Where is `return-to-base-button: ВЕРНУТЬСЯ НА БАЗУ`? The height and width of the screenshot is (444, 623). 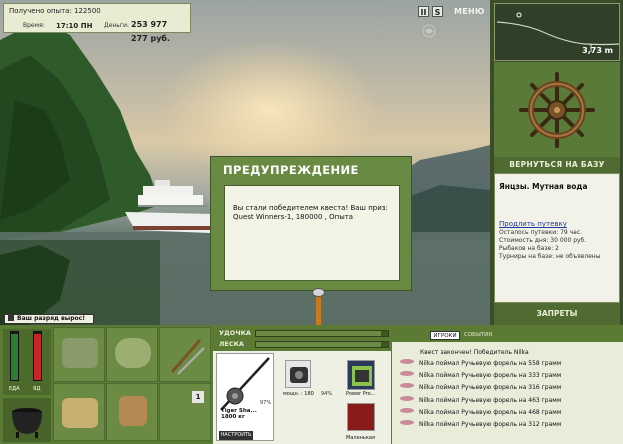 return-to-base-button: ВЕРНУТЬСЯ НА БАЗУ is located at coordinates (557, 165).